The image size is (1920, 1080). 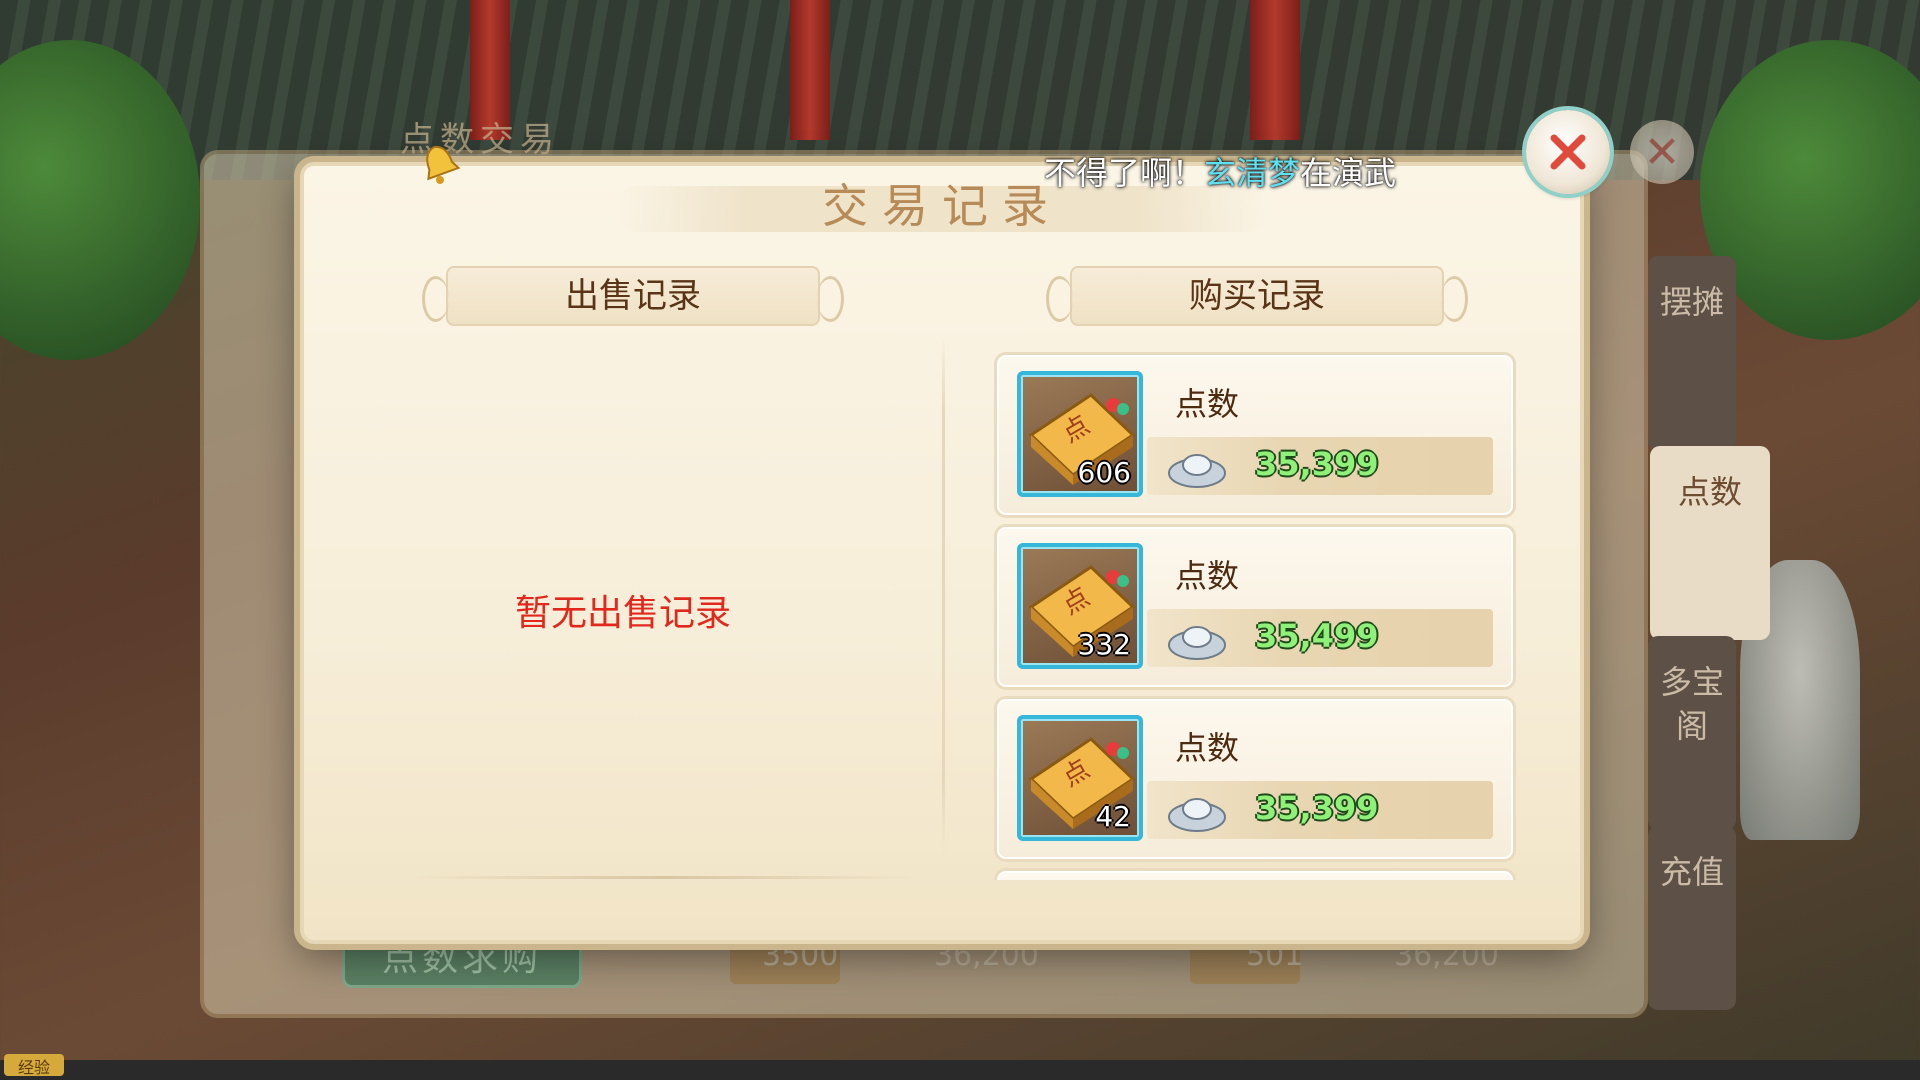 I want to click on tab-sell-records: 出售记录, so click(x=633, y=296).